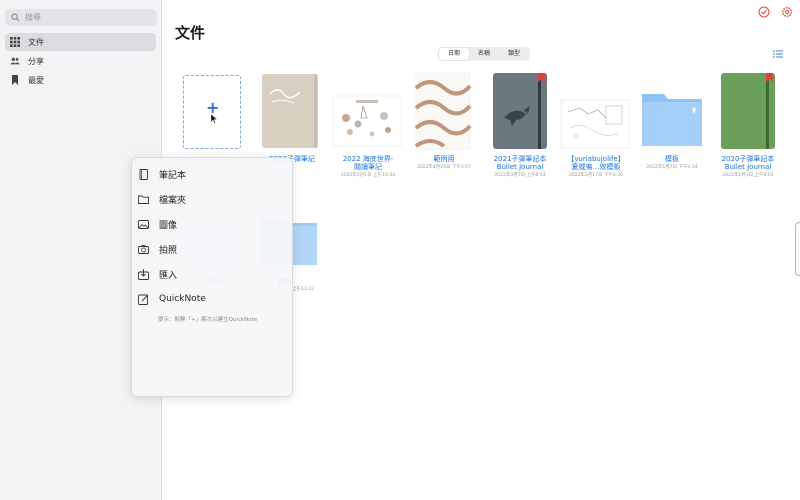 The height and width of the screenshot is (500, 800). I want to click on document-title: 2021子彈筆記本 Bullet Journal, so click(520, 163).